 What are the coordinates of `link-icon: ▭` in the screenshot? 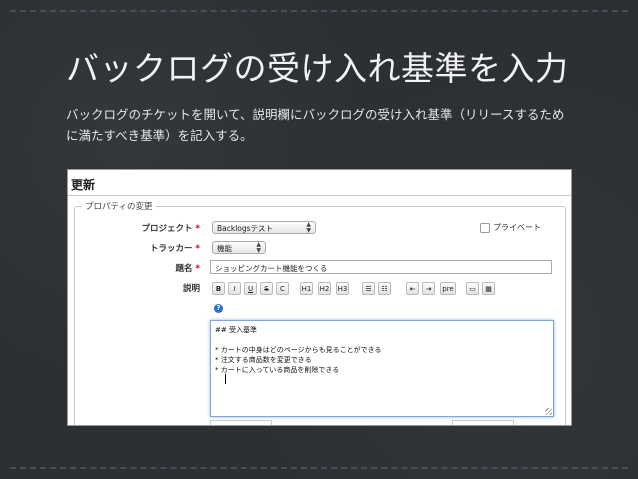 It's located at (472, 288).